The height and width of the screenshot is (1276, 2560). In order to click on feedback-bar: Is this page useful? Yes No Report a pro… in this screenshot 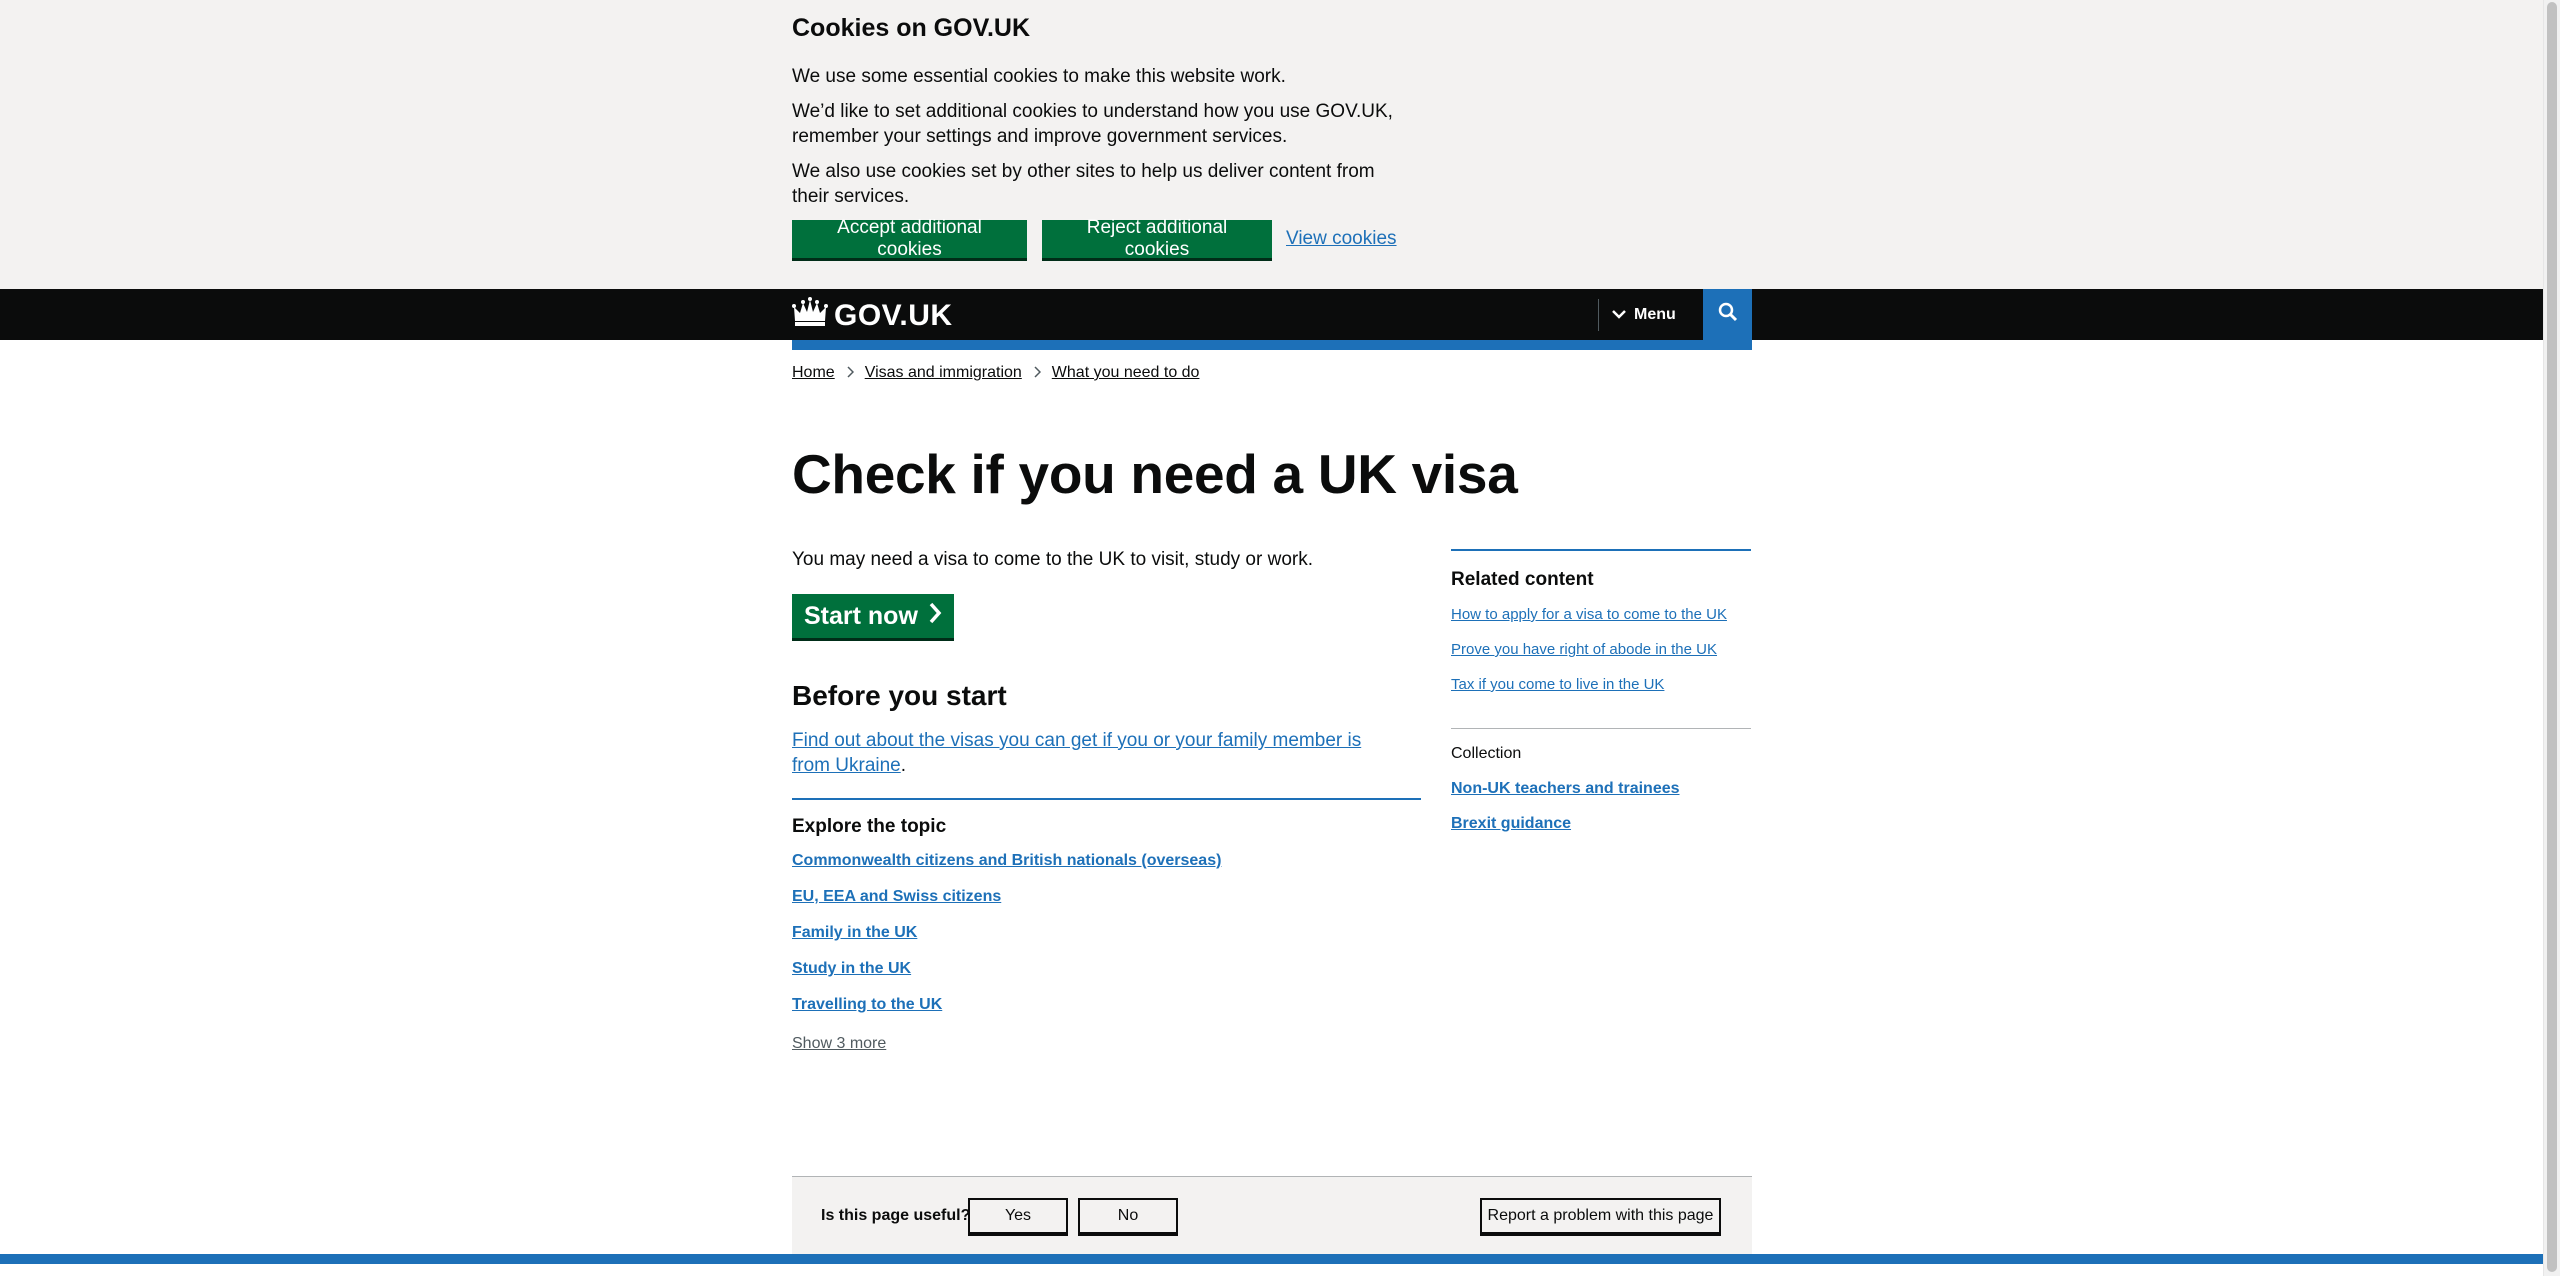, I will do `click(1272, 1215)`.